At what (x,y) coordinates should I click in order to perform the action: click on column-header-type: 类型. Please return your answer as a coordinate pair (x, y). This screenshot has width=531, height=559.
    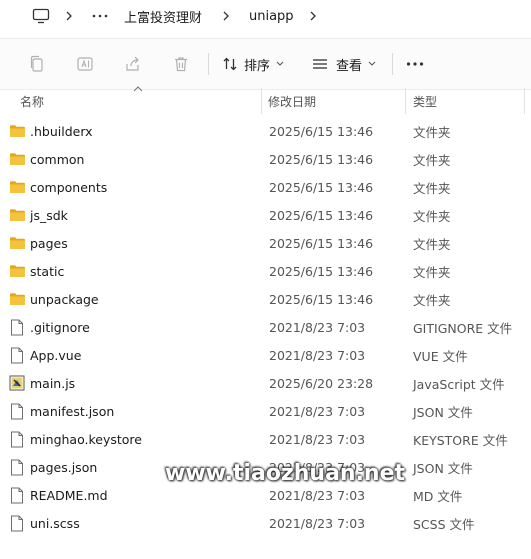
    Looking at the image, I should click on (463, 101).